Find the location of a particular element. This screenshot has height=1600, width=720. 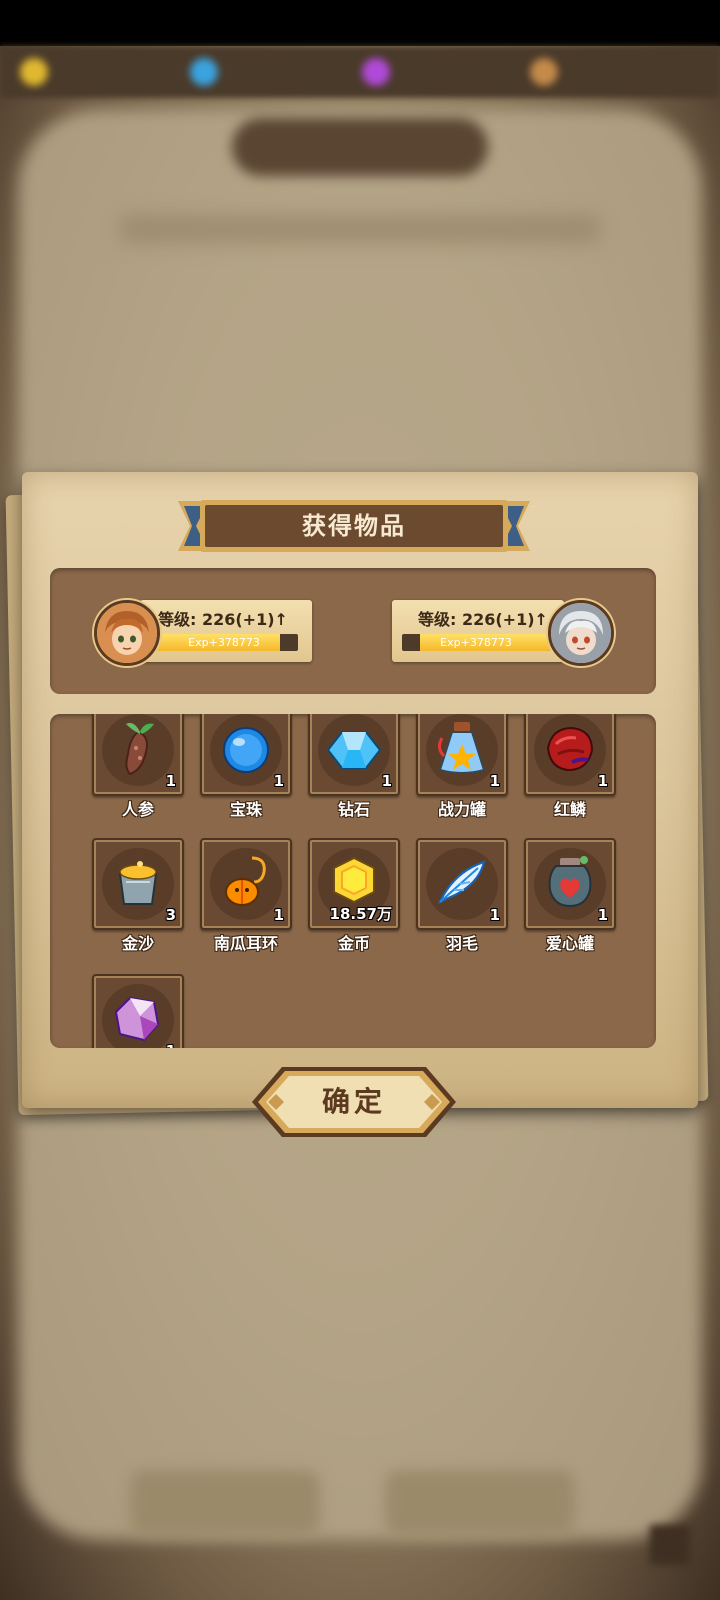

status-bar is located at coordinates (360, 23).